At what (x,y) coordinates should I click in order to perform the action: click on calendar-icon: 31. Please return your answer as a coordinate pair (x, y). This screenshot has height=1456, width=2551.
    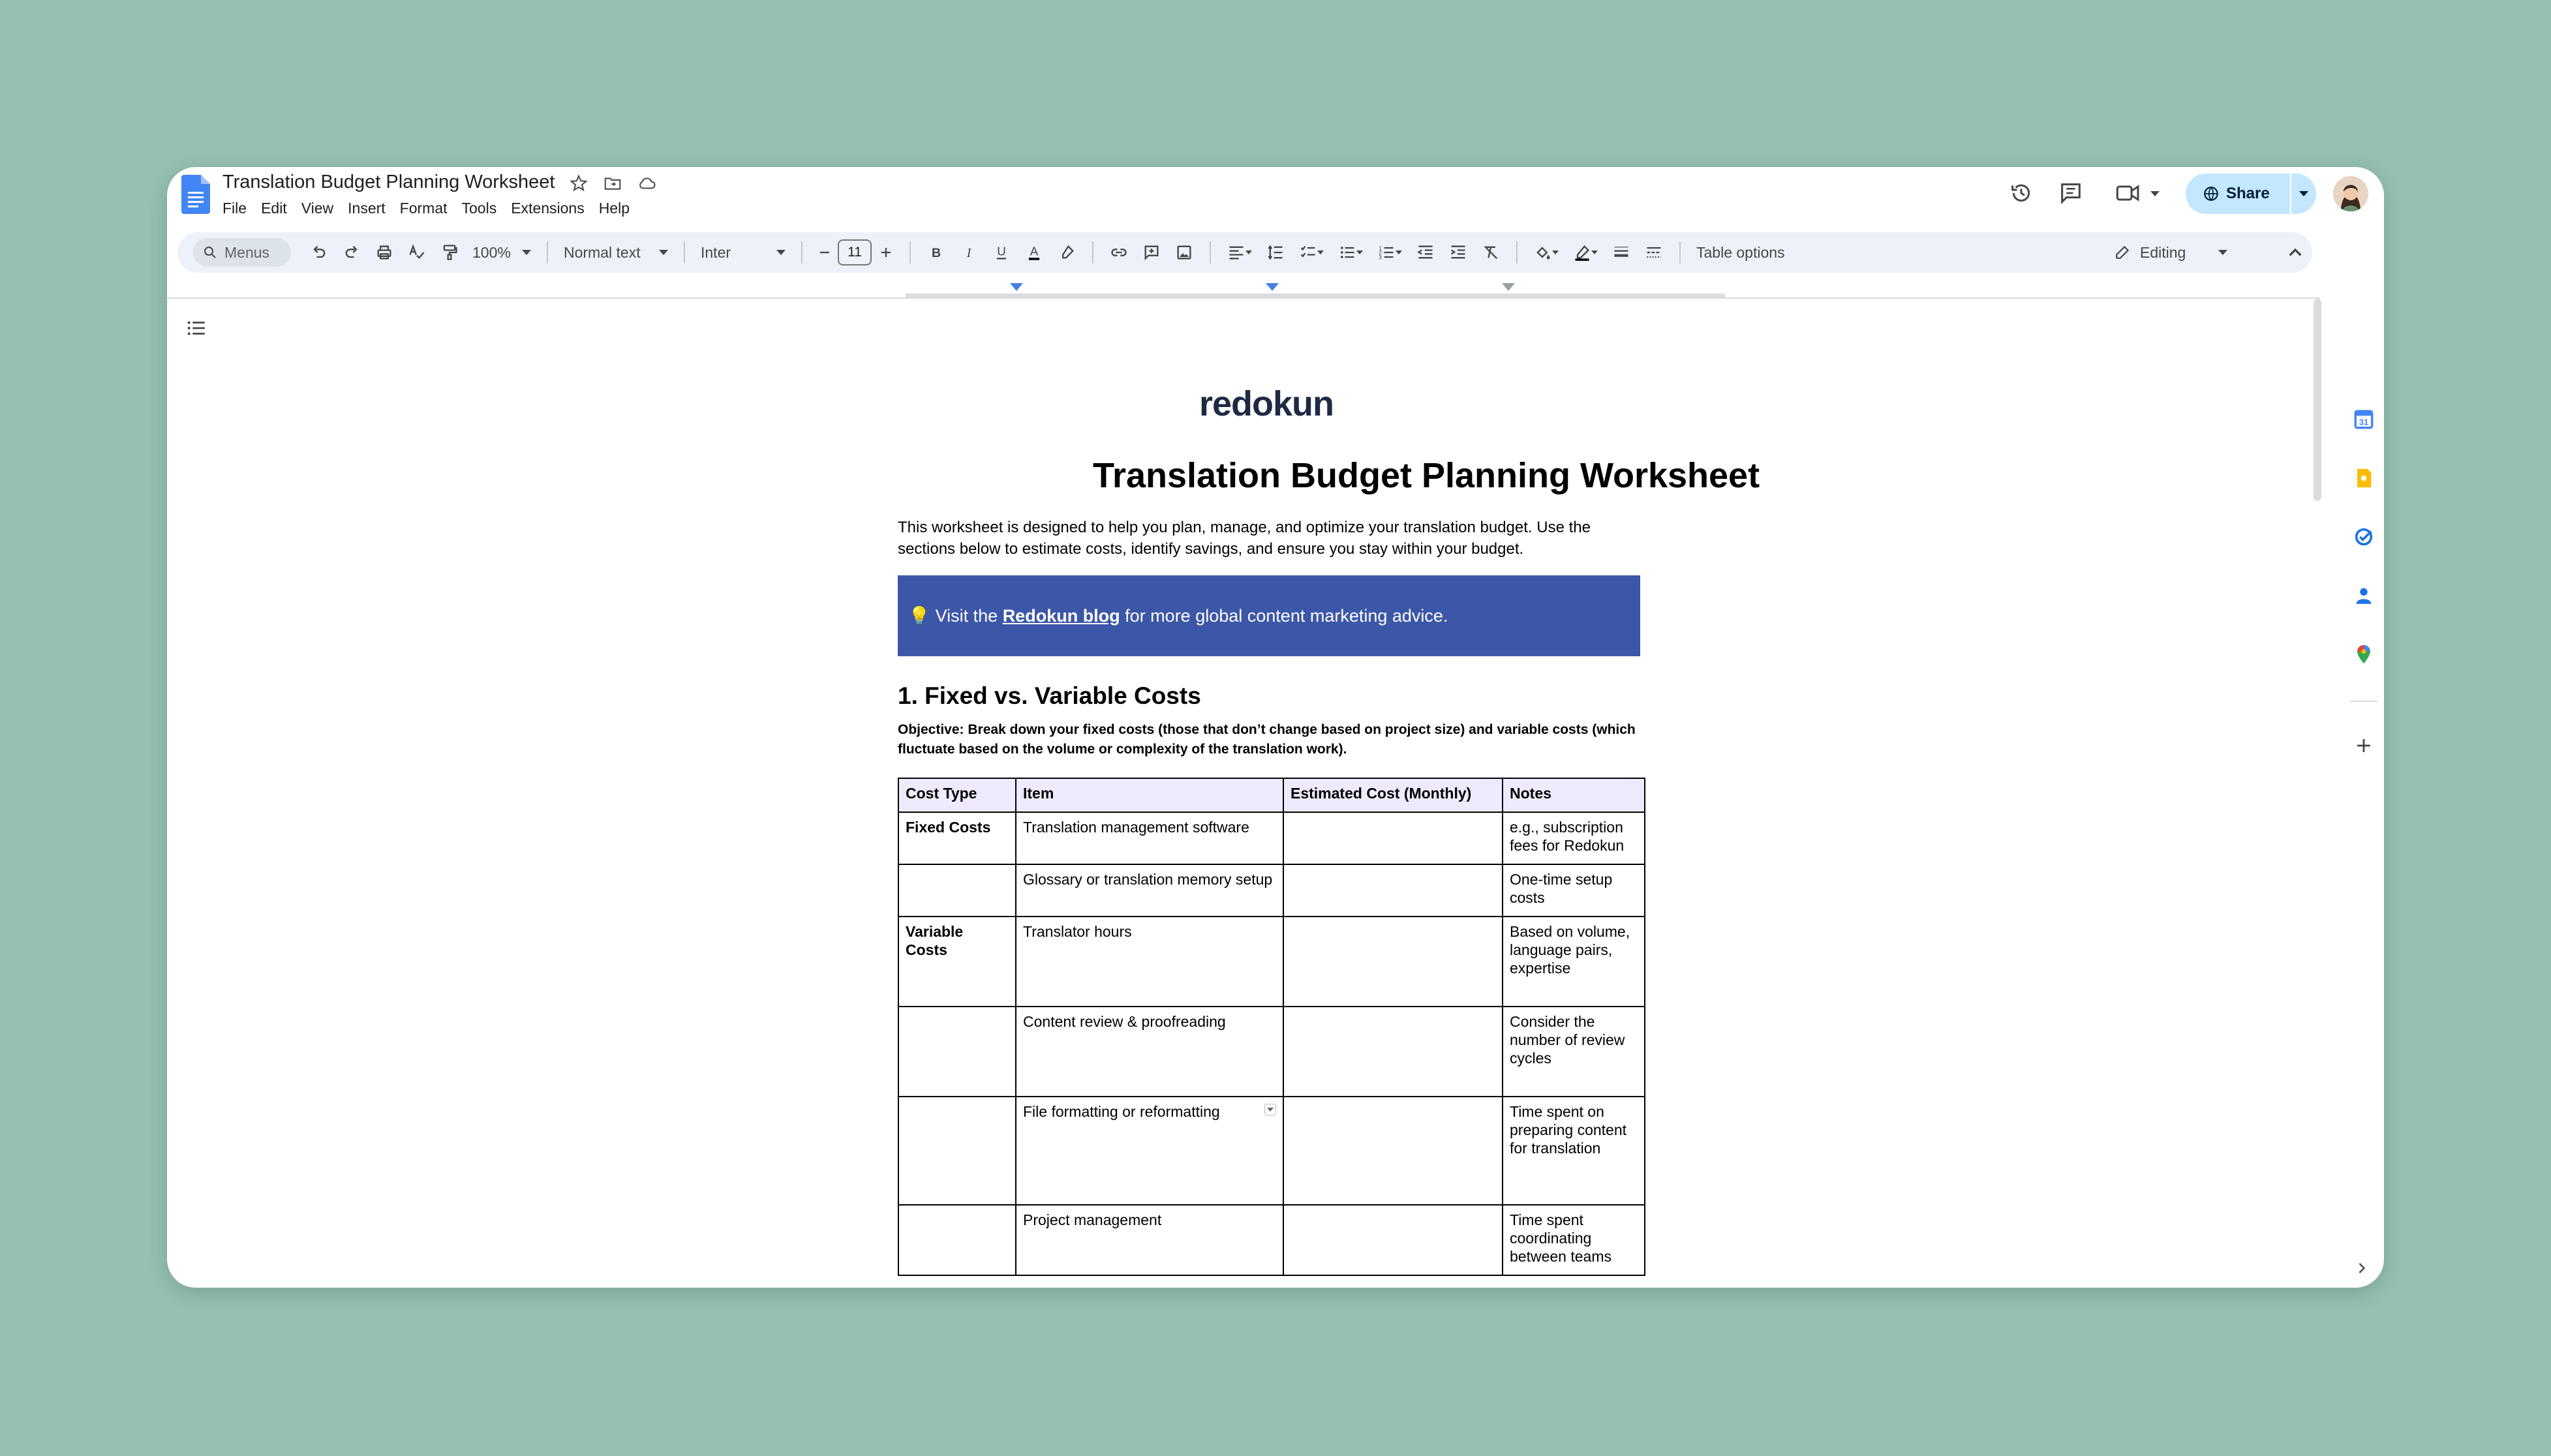
    Looking at the image, I should click on (2364, 420).